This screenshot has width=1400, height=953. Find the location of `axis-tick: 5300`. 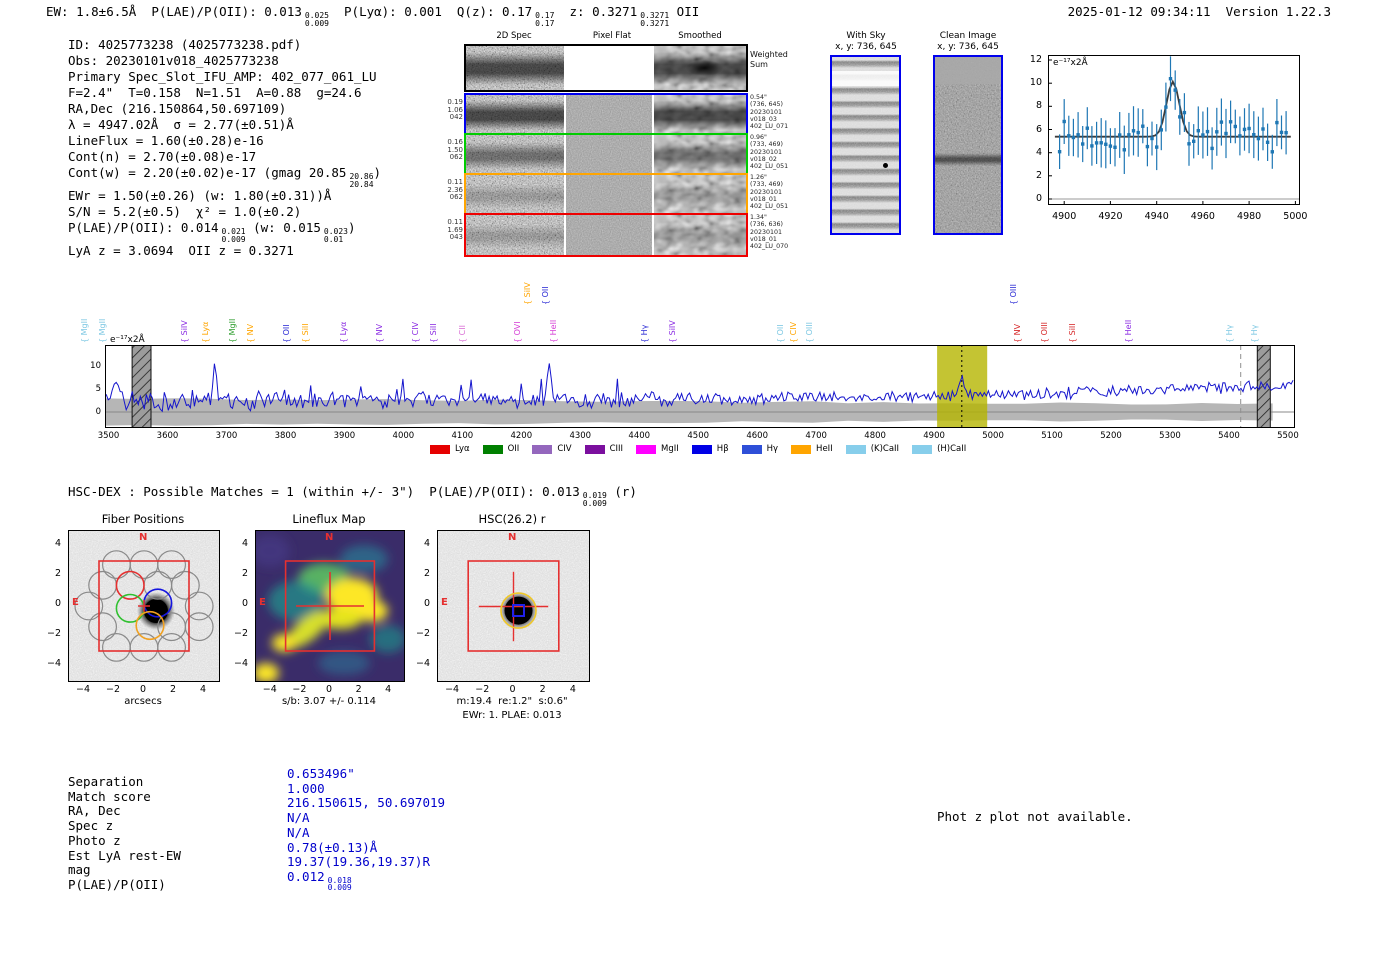

axis-tick: 5300 is located at coordinates (1170, 436).